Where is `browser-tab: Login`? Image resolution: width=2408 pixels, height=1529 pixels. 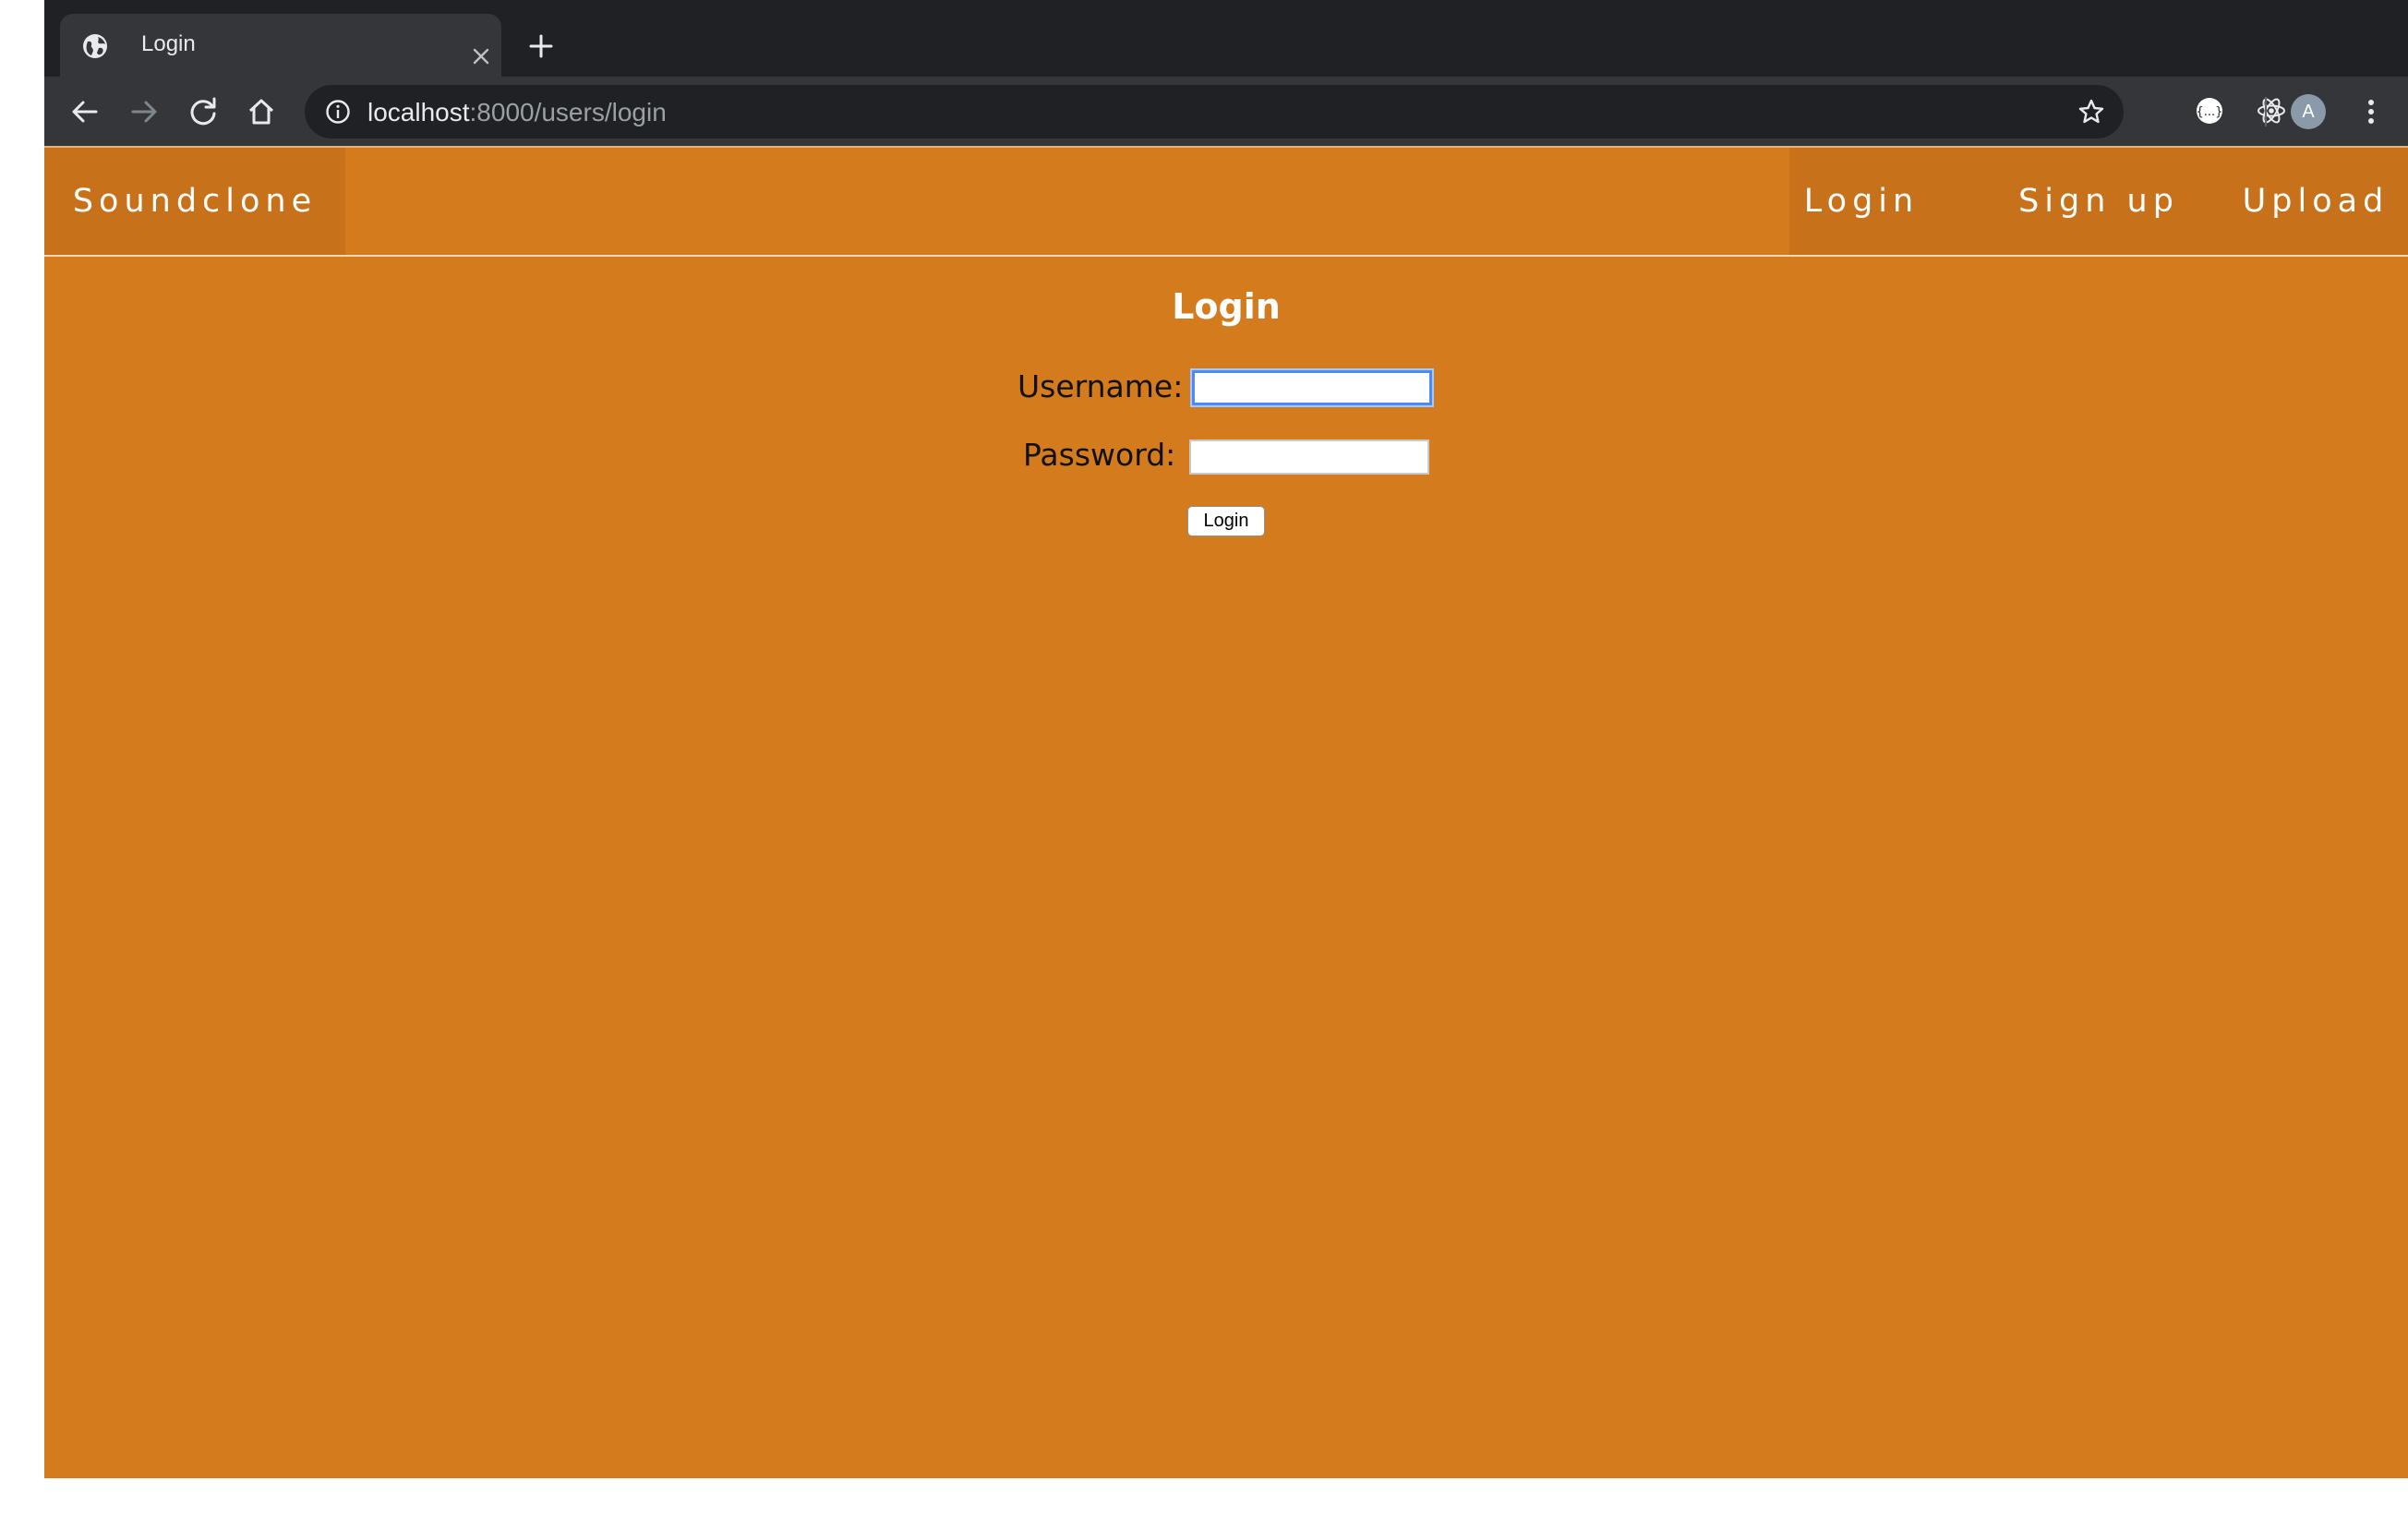
browser-tab: Login is located at coordinates (280, 45).